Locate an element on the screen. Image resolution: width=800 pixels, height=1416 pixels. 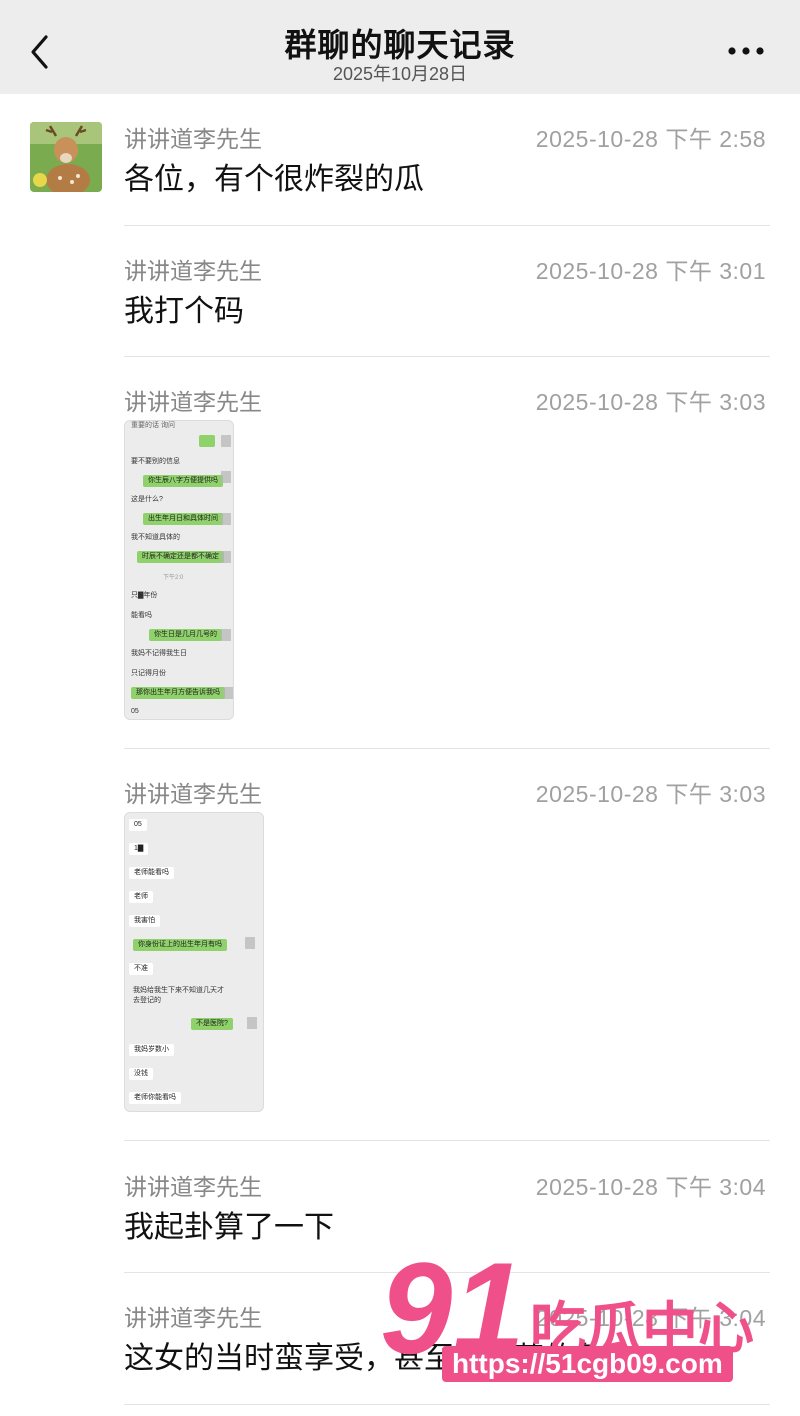
screenshot-line: 重要的话 询问 is located at coordinates (153, 425).